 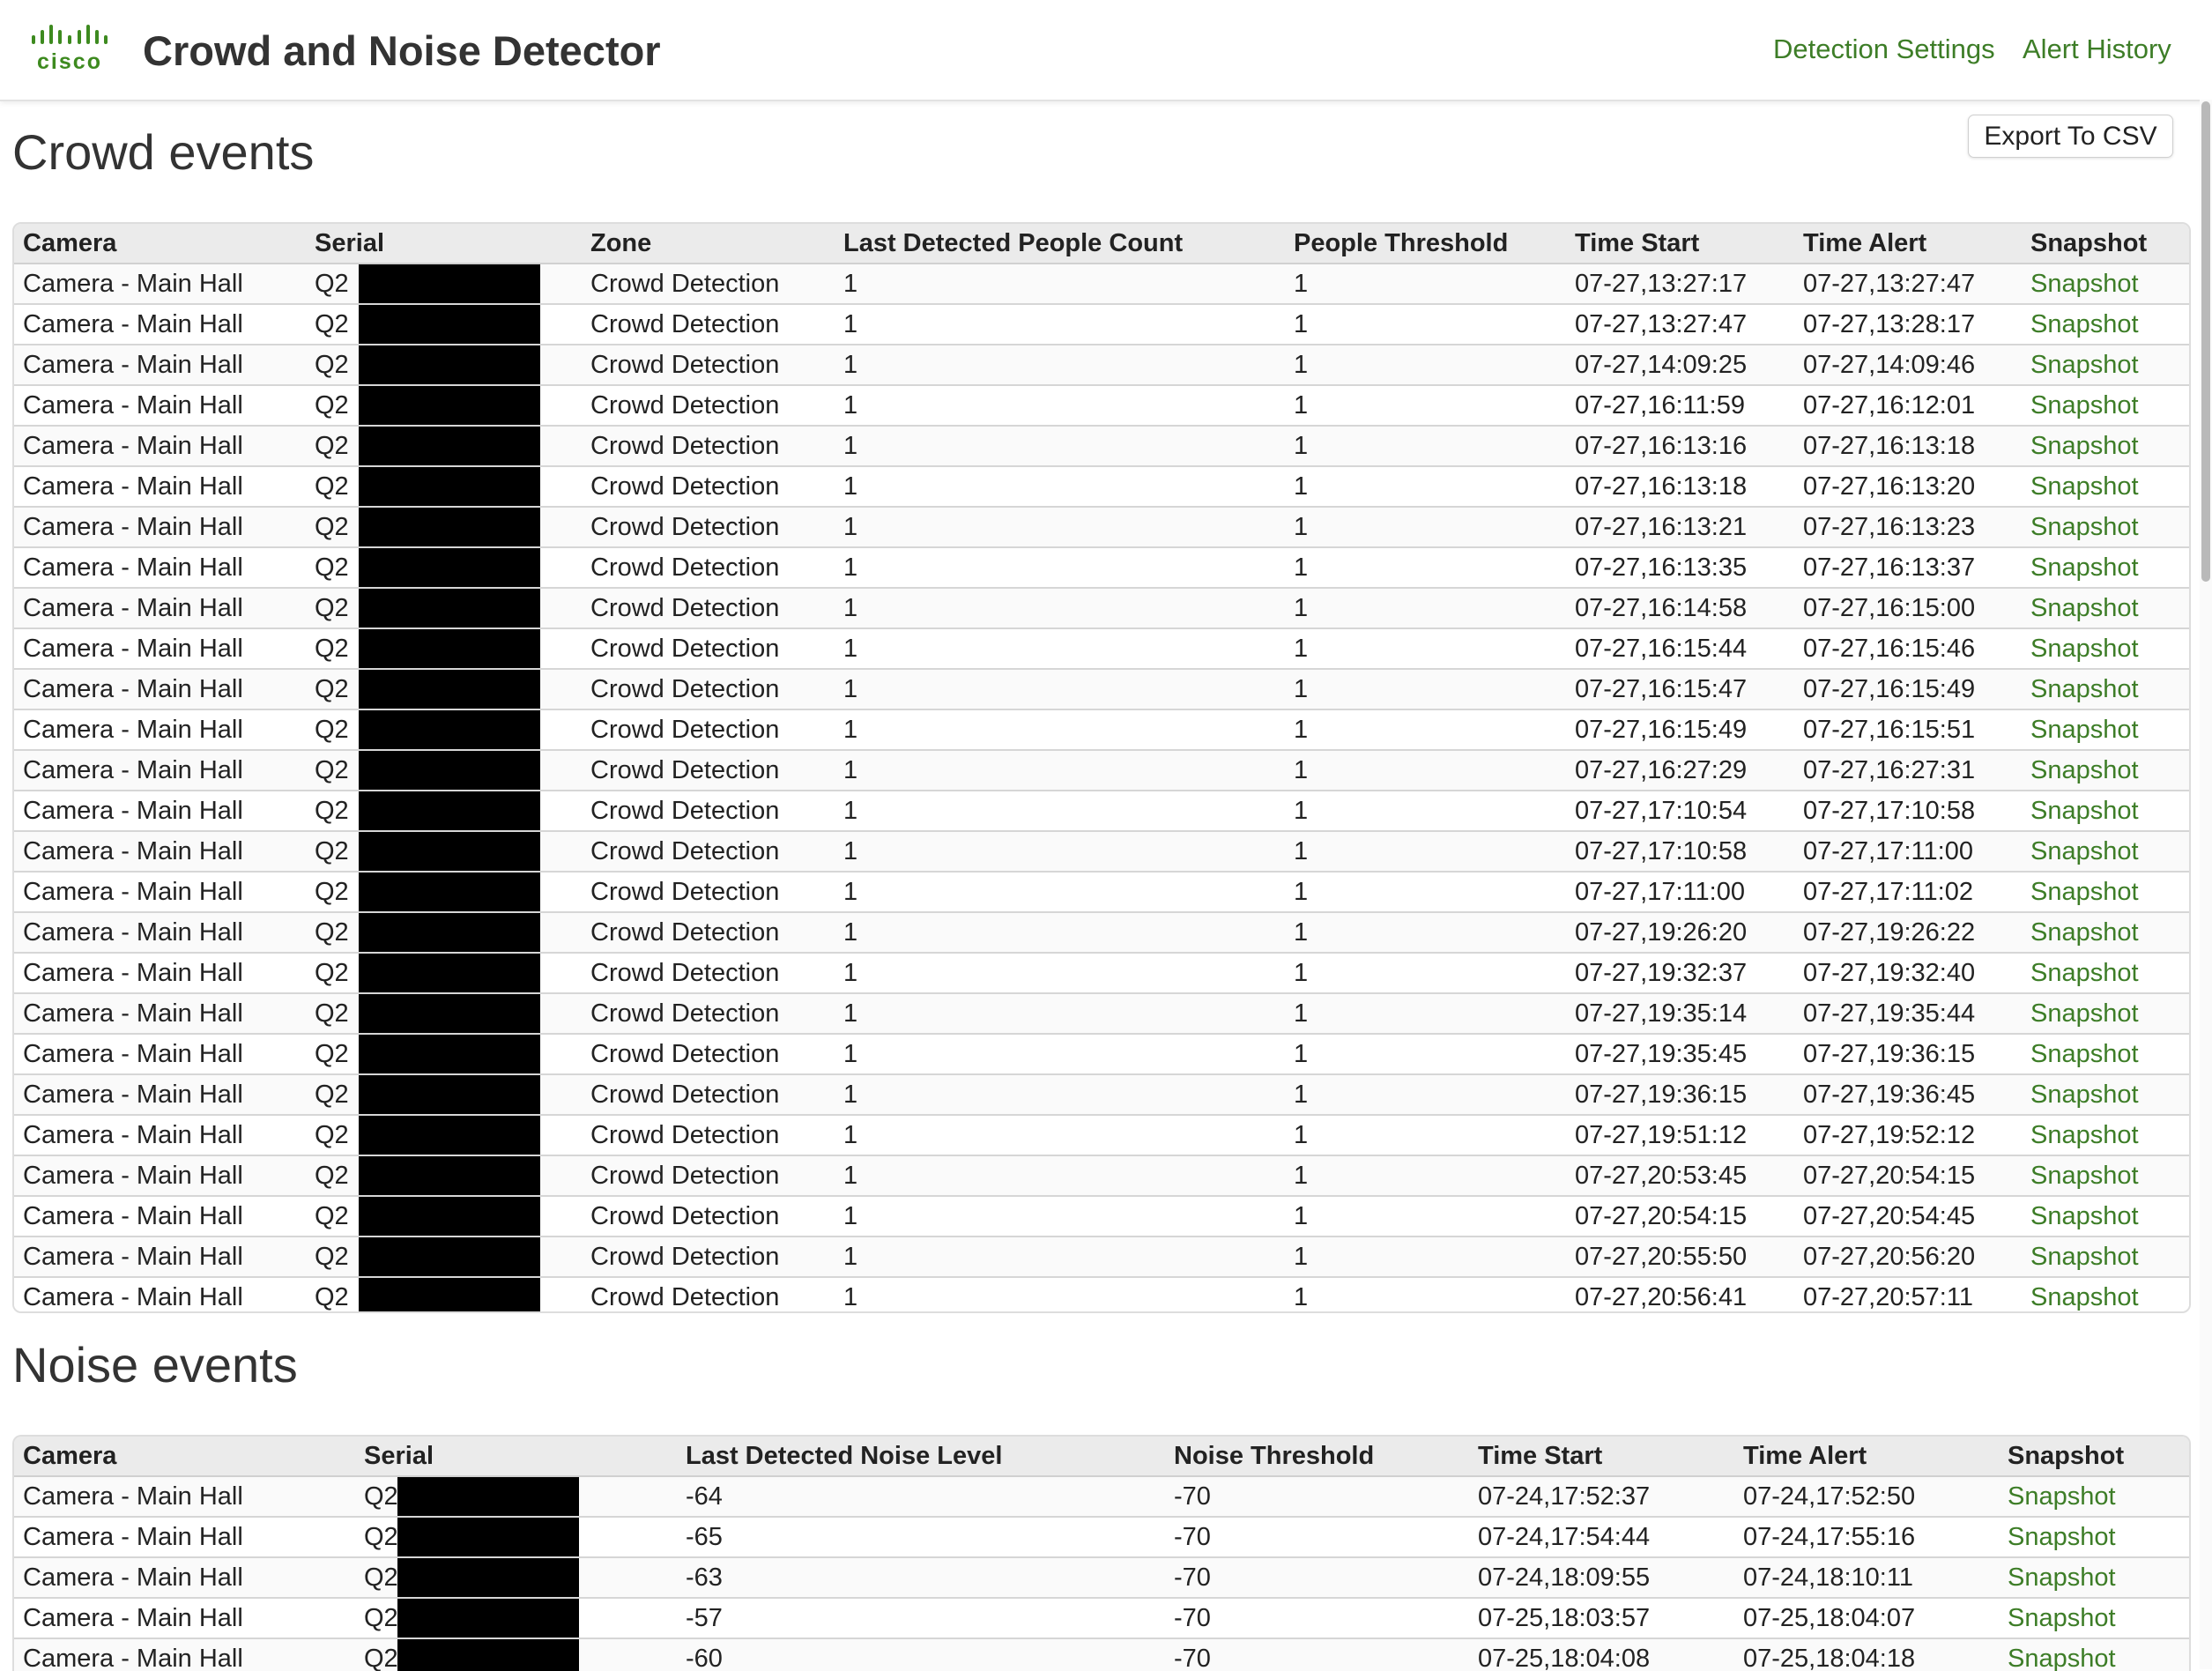 What do you see at coordinates (921, 1618) in the screenshot?
I see `cell-noise-level: -57` at bounding box center [921, 1618].